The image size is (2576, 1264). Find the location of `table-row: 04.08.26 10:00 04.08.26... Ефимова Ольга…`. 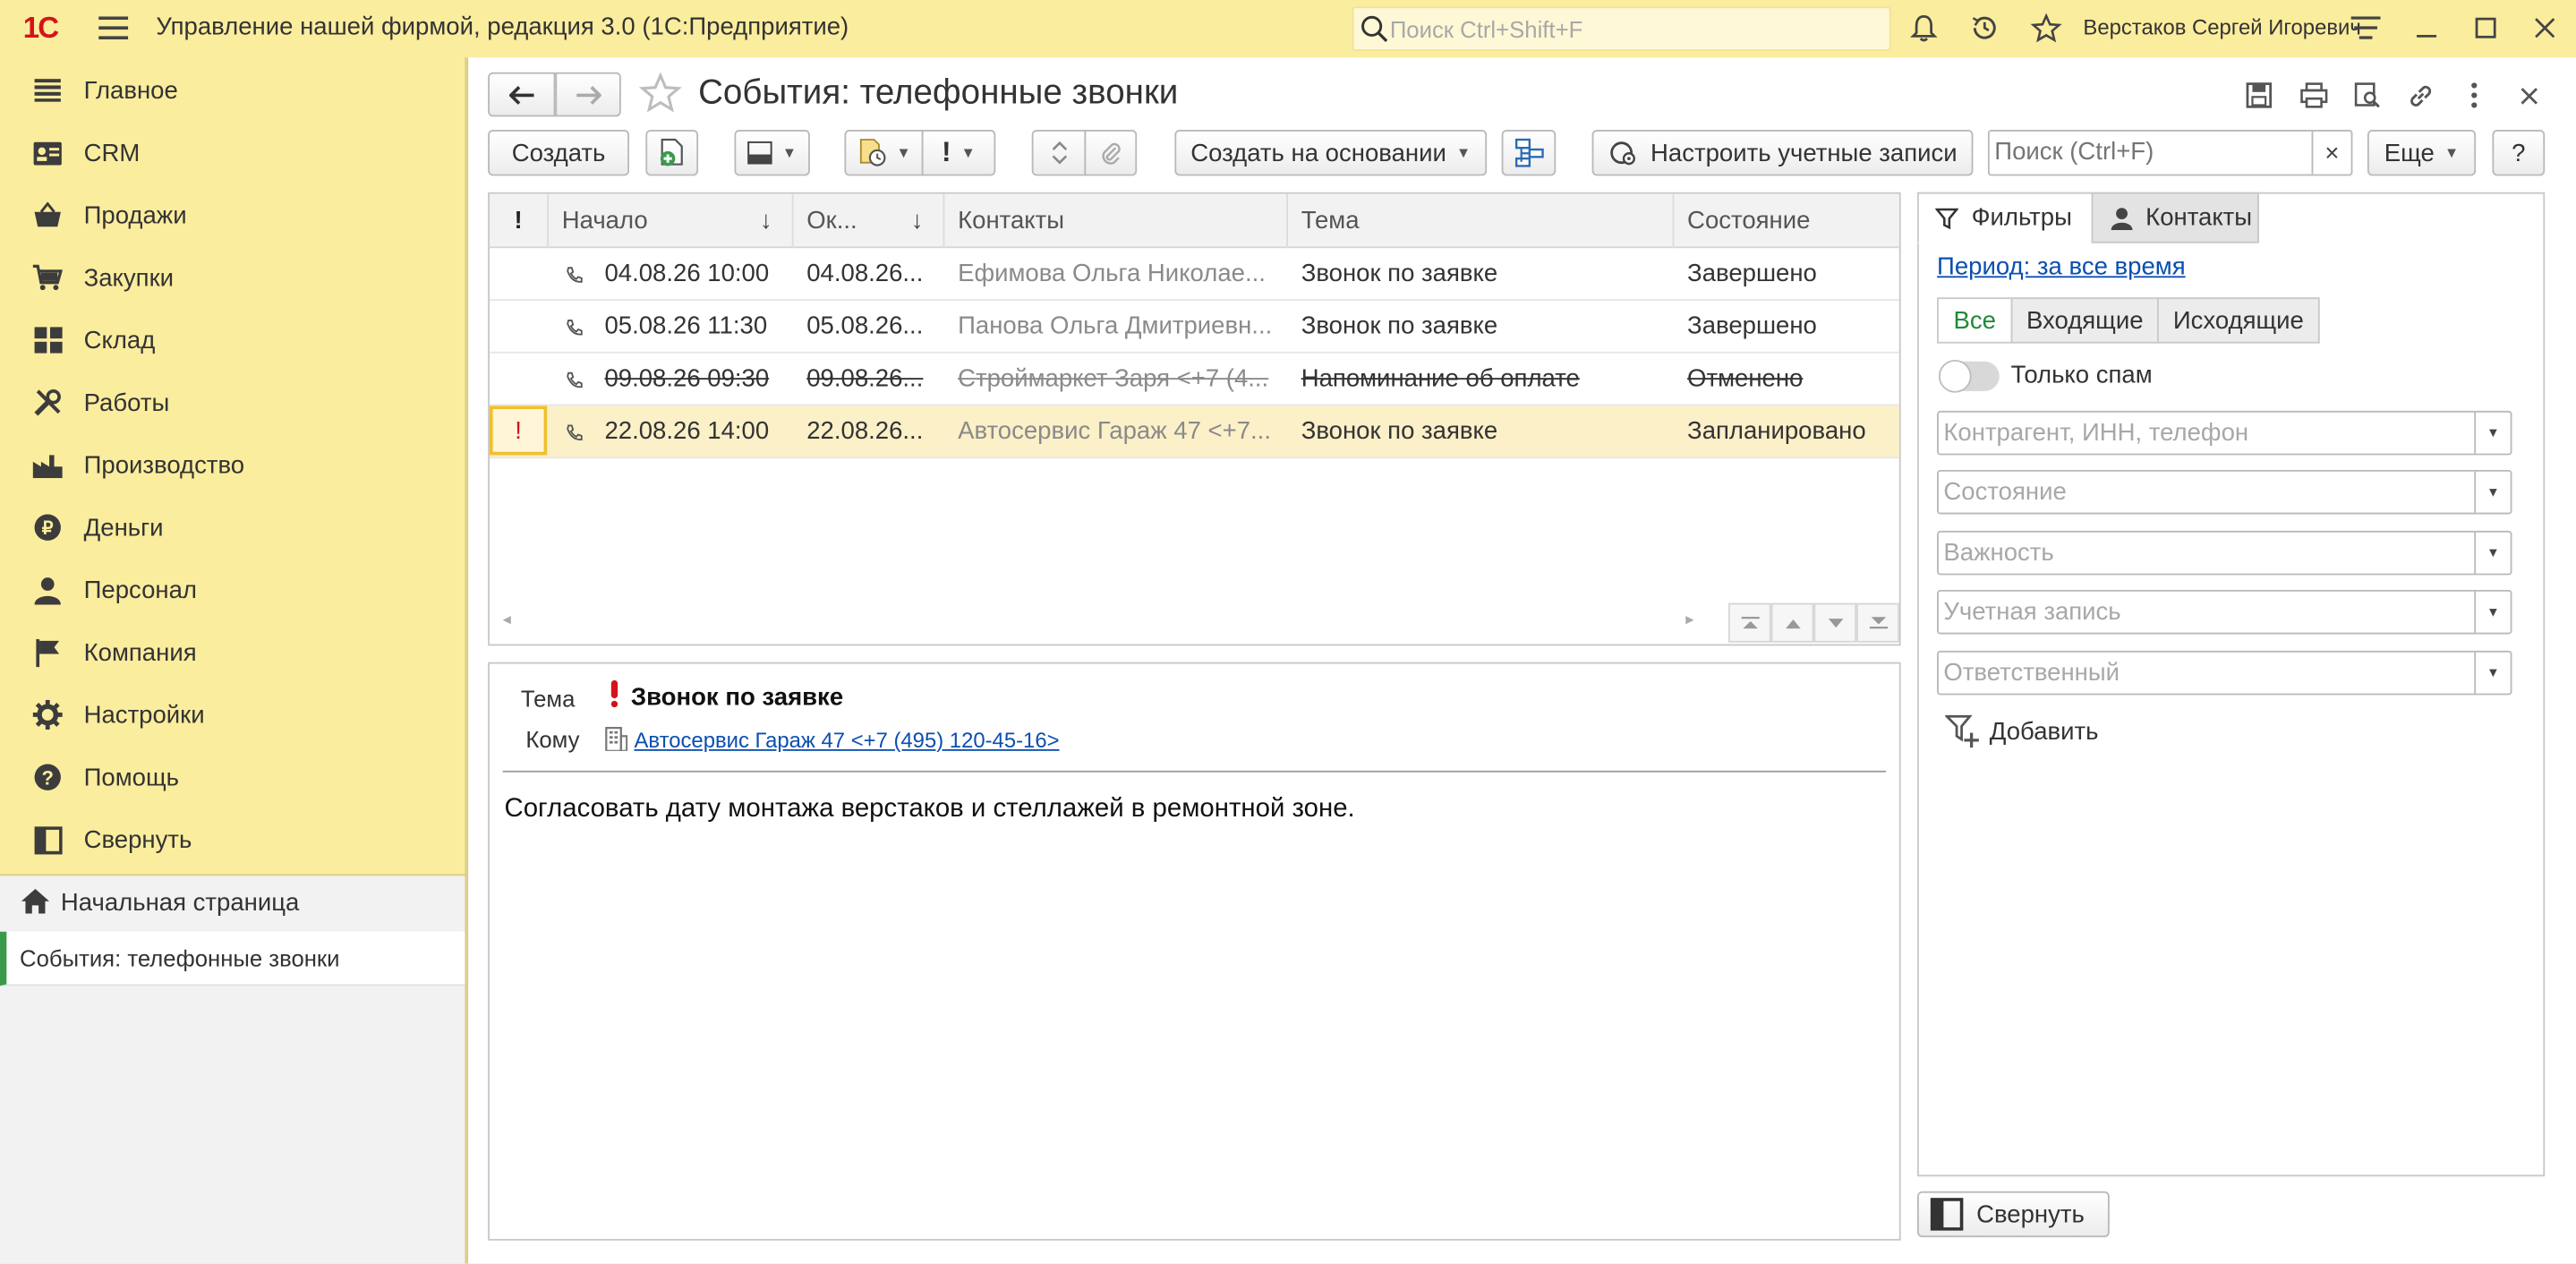

table-row: 04.08.26 10:00 04.08.26... Ефимова Ольга… is located at coordinates (1194, 274).